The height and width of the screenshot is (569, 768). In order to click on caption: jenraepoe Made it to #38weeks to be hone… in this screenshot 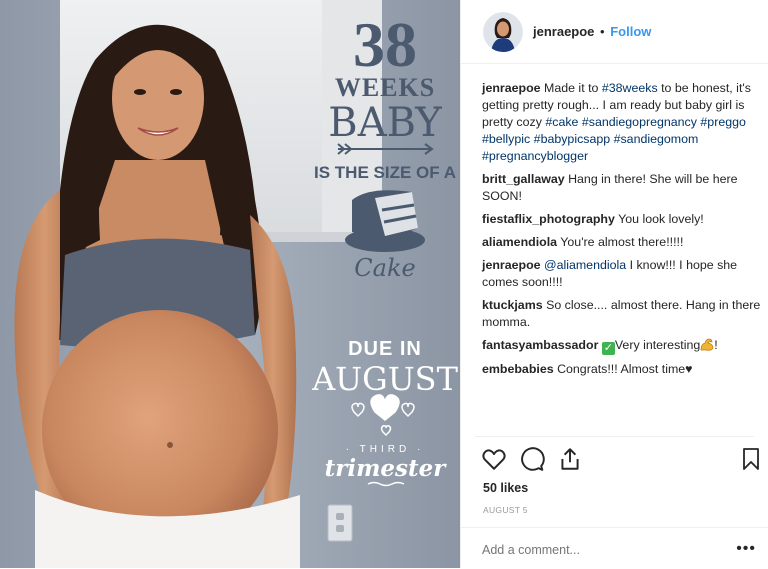, I will do `click(622, 122)`.